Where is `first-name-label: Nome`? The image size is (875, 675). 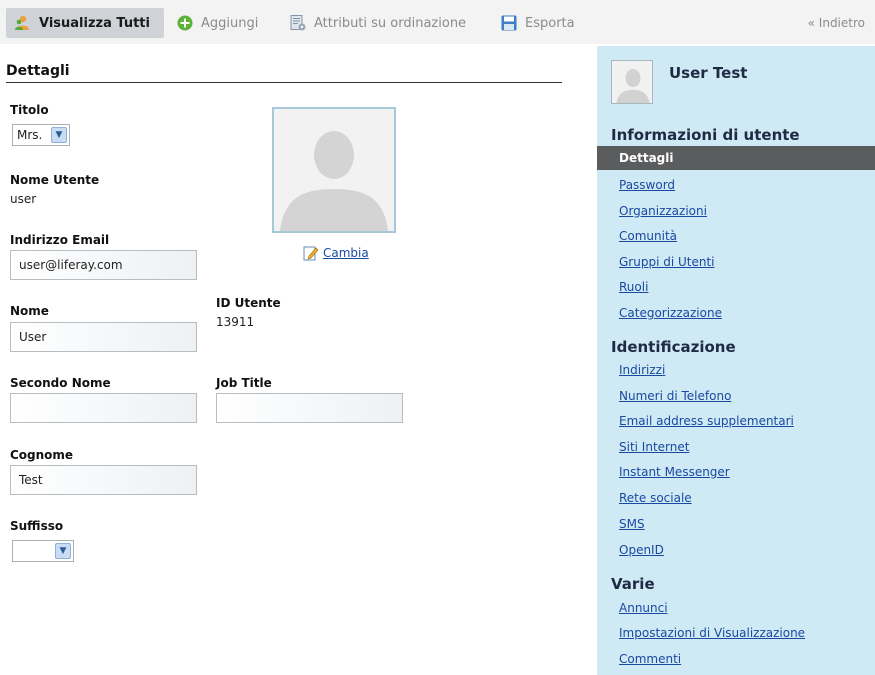 first-name-label: Nome is located at coordinates (29, 311).